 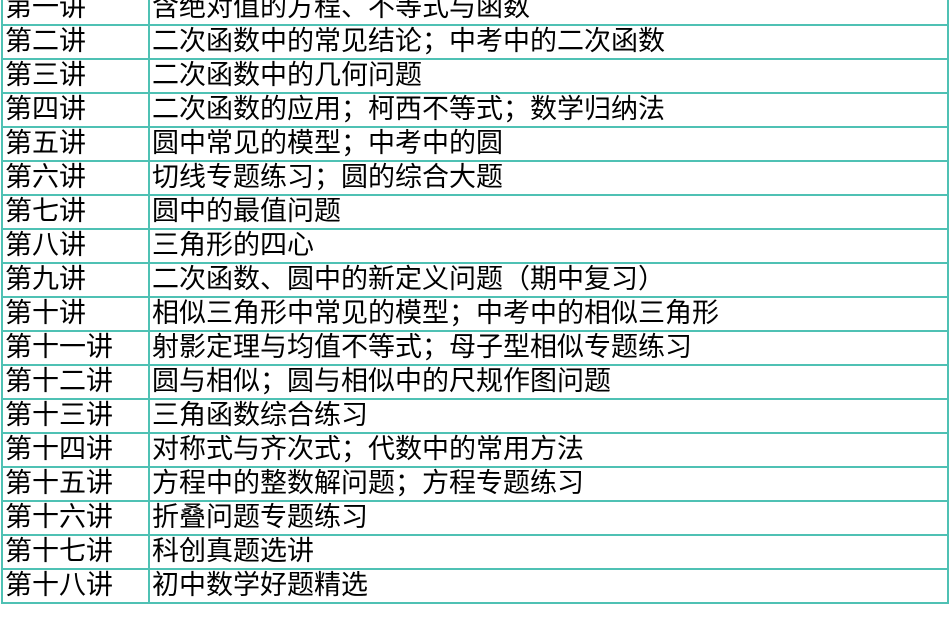 I want to click on table-row: 第一讲 含绝对值的方程、不等式与函数, so click(x=475, y=13).